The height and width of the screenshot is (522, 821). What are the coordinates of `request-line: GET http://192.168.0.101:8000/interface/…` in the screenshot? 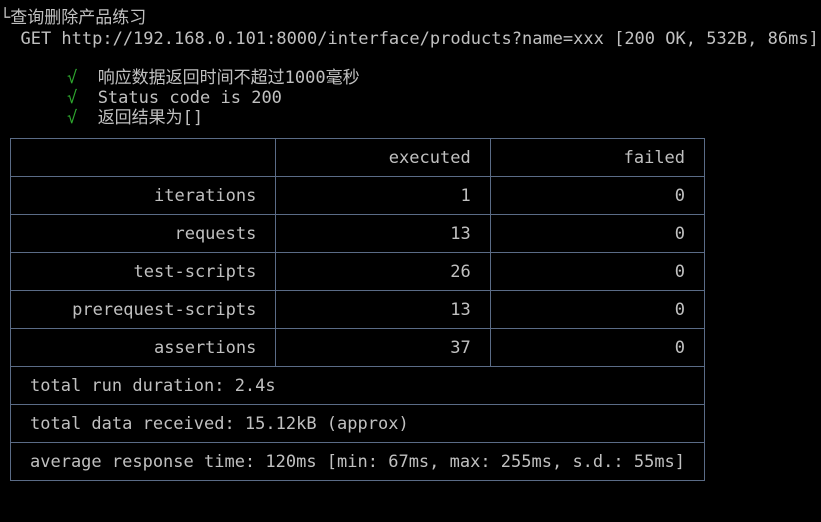 It's located at (409, 39).